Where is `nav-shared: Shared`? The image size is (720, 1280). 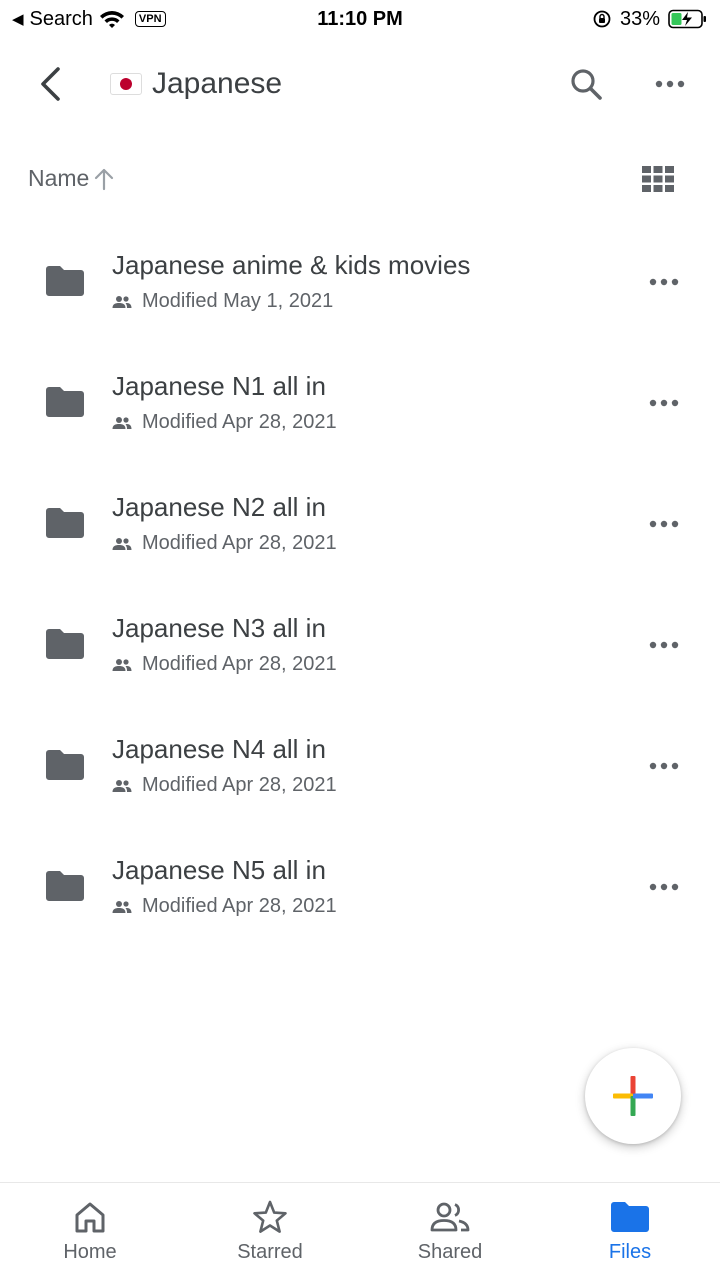 nav-shared: Shared is located at coordinates (450, 1231).